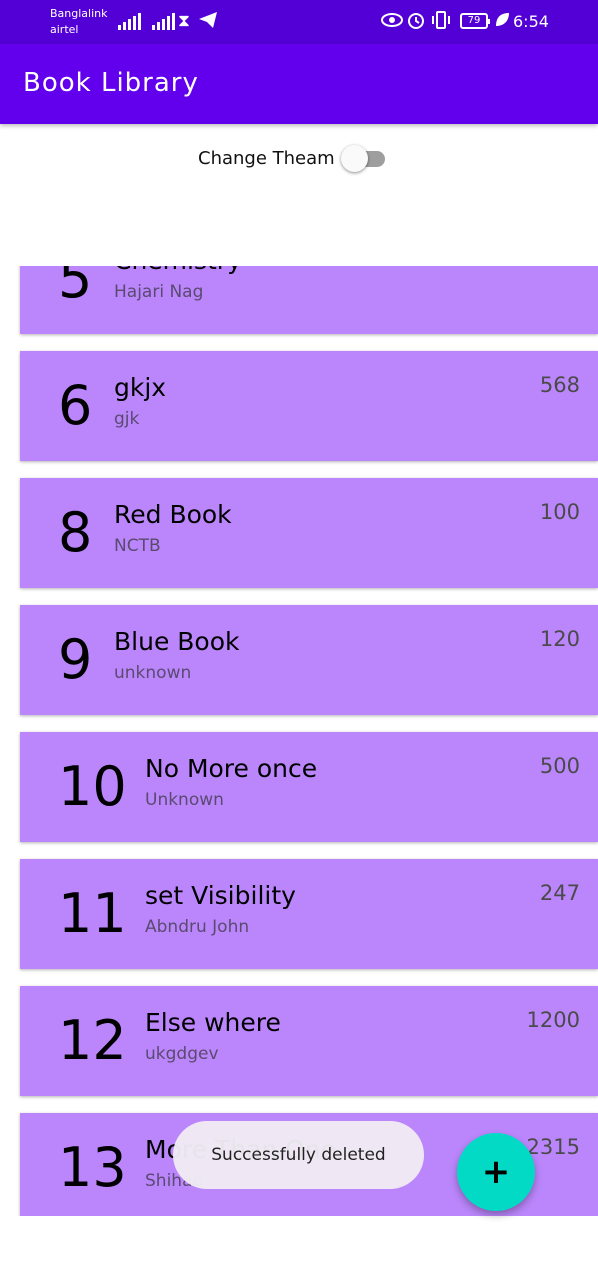 The image size is (598, 1280). Describe the element at coordinates (182, 1054) in the screenshot. I see `book-author: ukgdgev` at that location.